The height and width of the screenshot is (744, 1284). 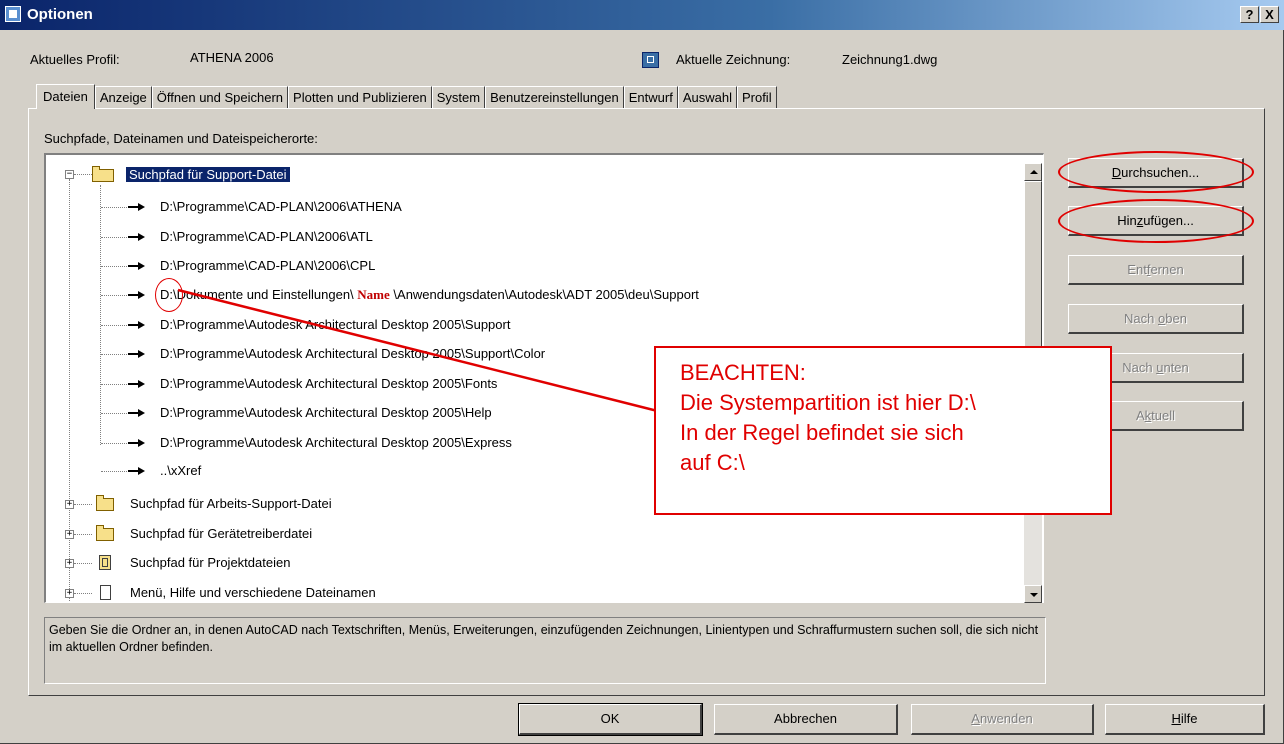 I want to click on tab-profil: Profil, so click(x=756, y=97).